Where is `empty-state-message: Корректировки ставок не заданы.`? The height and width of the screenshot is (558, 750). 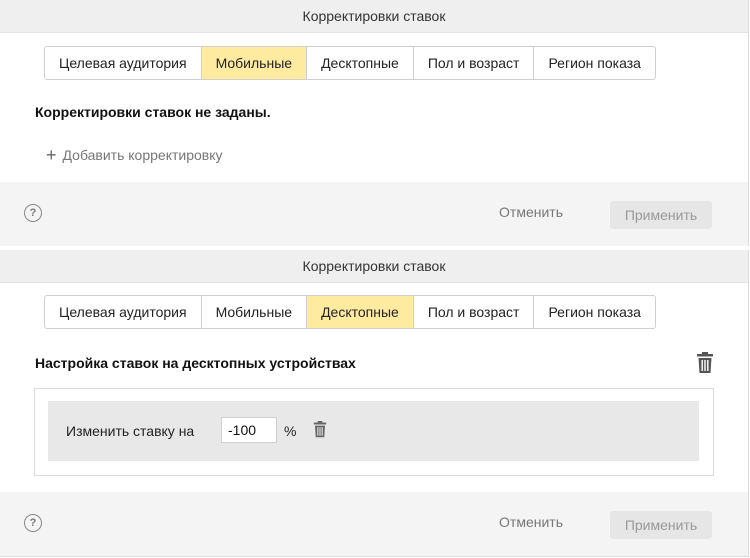
empty-state-message: Корректировки ставок не заданы. is located at coordinates (153, 112).